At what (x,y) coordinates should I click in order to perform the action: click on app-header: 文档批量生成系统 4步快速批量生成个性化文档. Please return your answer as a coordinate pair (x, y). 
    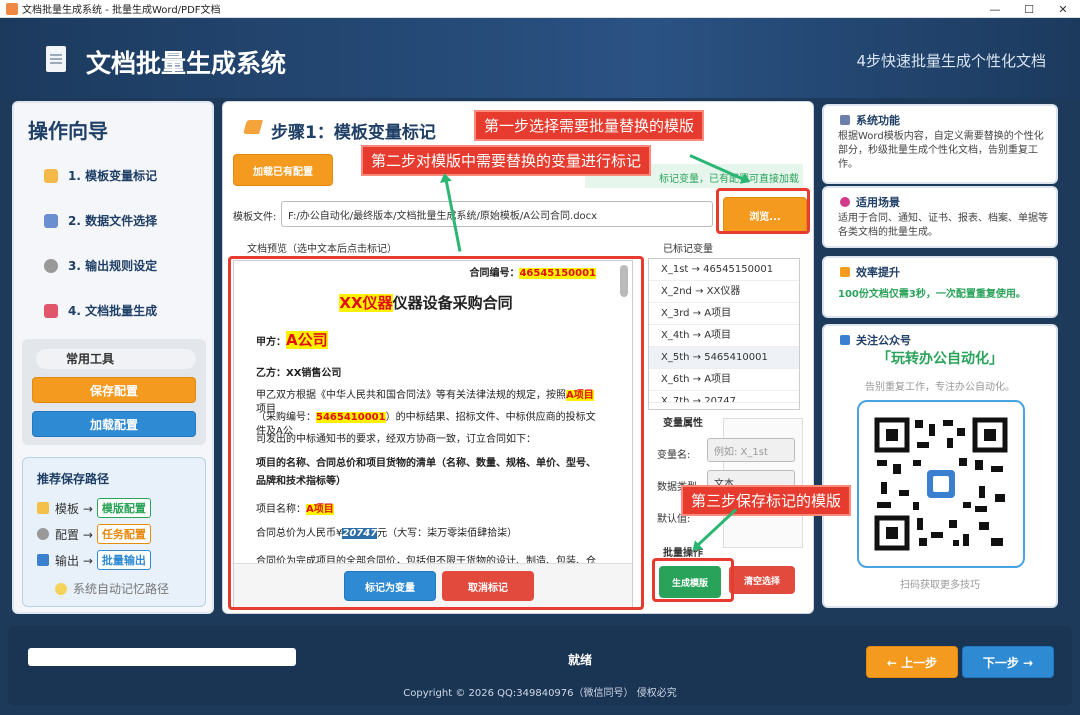
    Looking at the image, I should click on (540, 58).